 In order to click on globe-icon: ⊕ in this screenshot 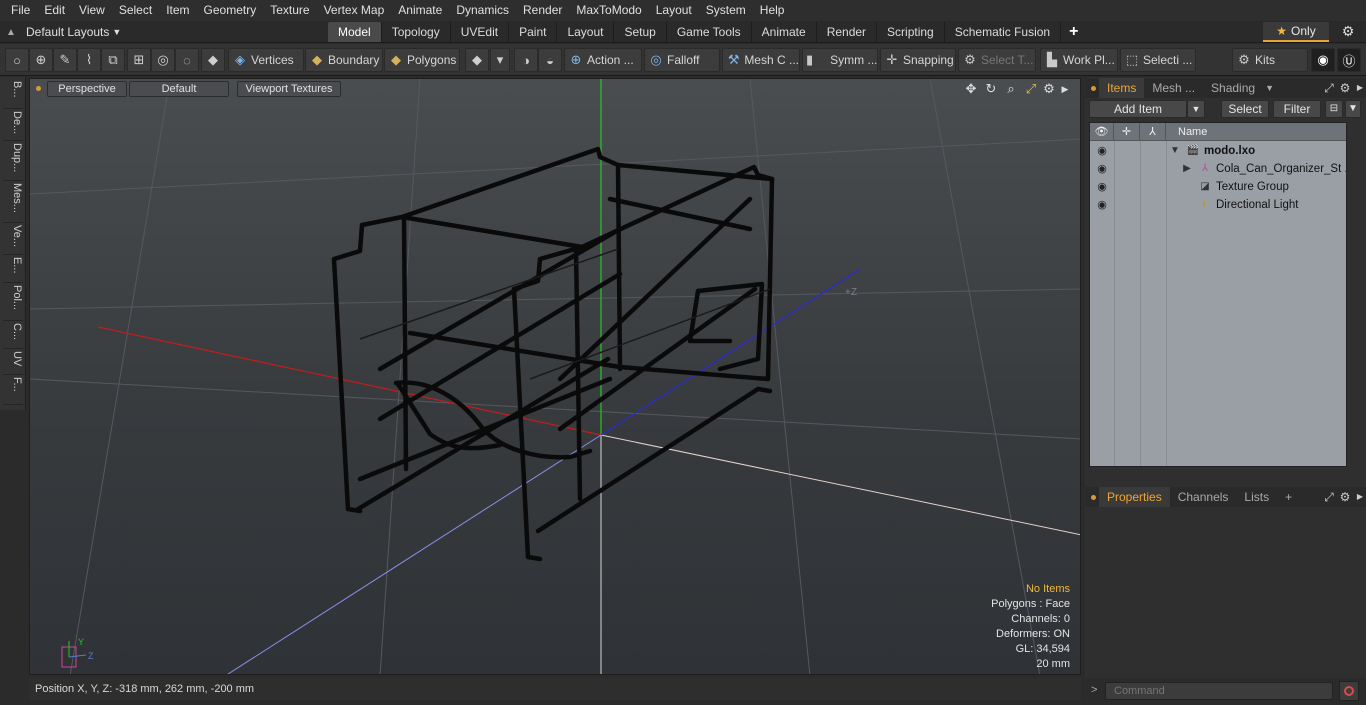, I will do `click(41, 60)`.